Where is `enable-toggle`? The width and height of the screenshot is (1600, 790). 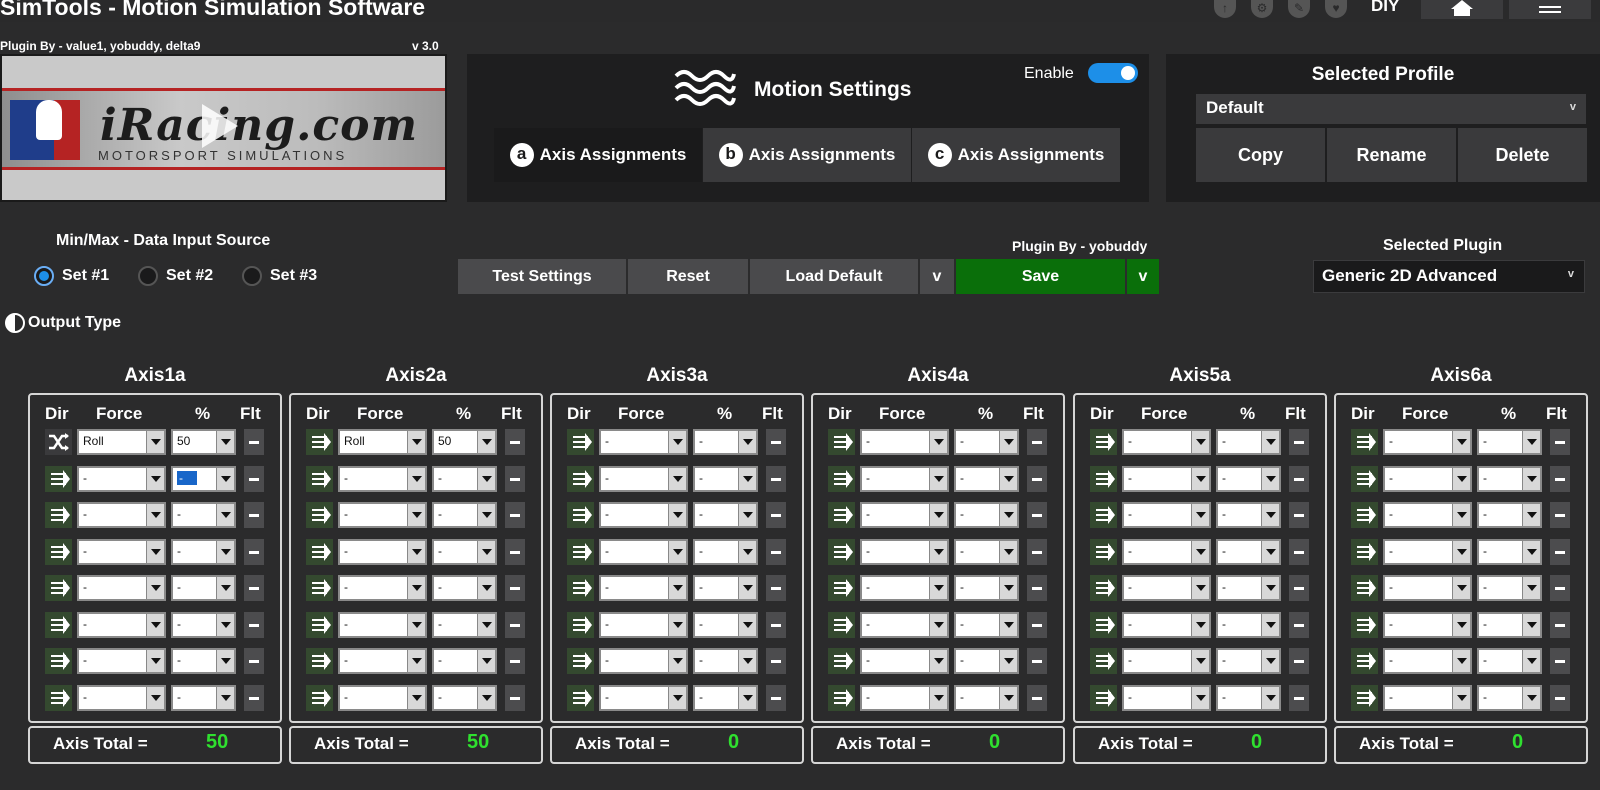
enable-toggle is located at coordinates (1113, 73).